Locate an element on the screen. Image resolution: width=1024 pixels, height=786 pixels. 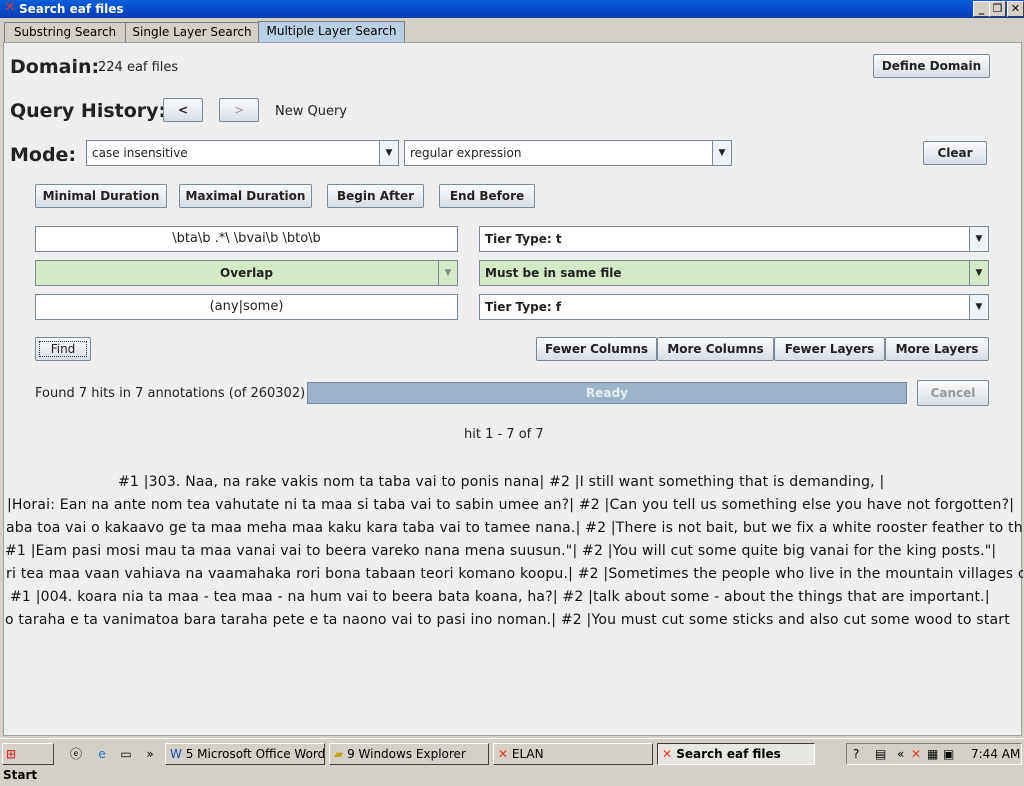
task-windows-explorer: ▰ 9 Windows Explorer is located at coordinates (409, 754).